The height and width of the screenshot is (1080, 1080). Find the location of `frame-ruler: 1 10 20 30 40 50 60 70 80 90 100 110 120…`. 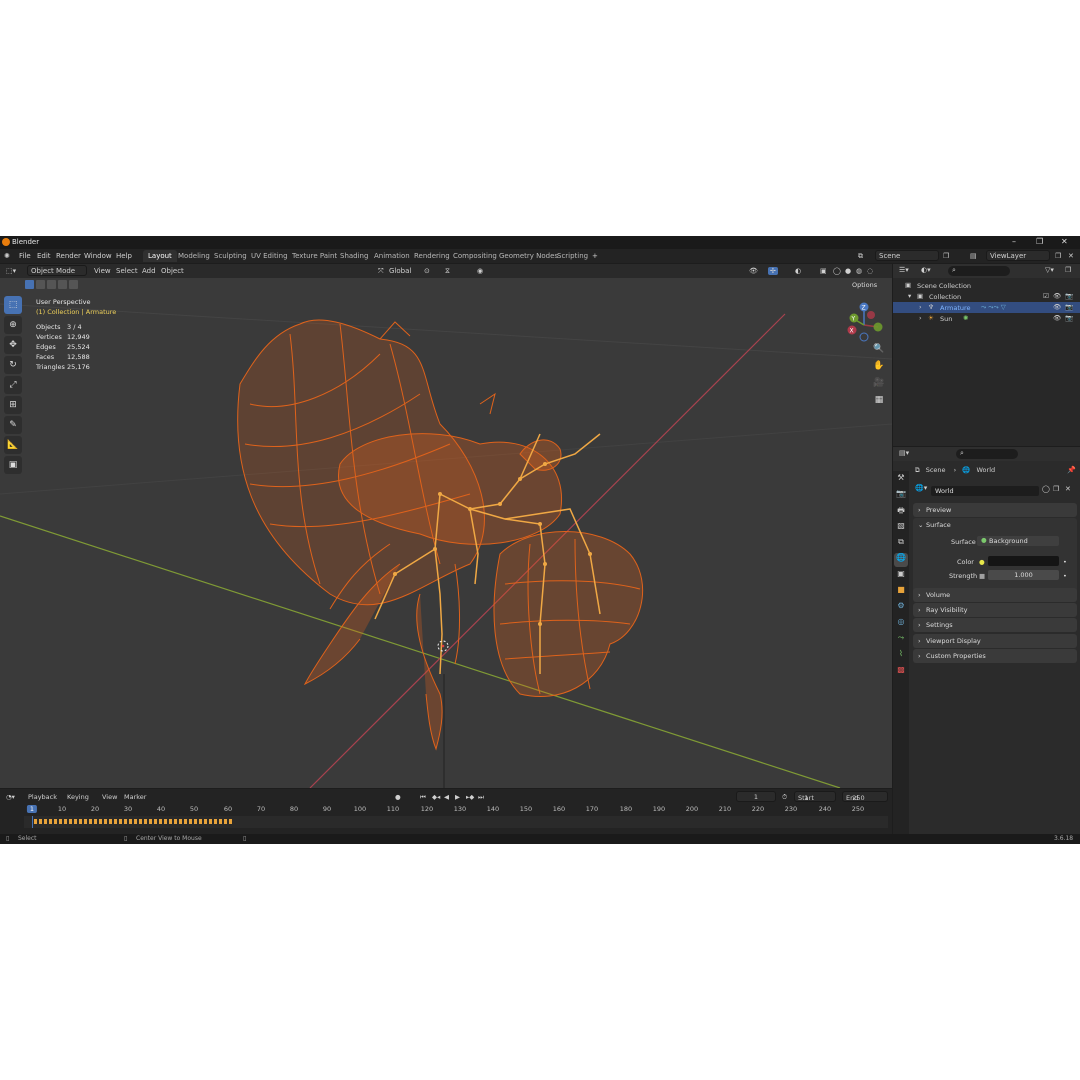

frame-ruler: 1 10 20 30 40 50 60 70 80 90 100 110 120… is located at coordinates (456, 810).